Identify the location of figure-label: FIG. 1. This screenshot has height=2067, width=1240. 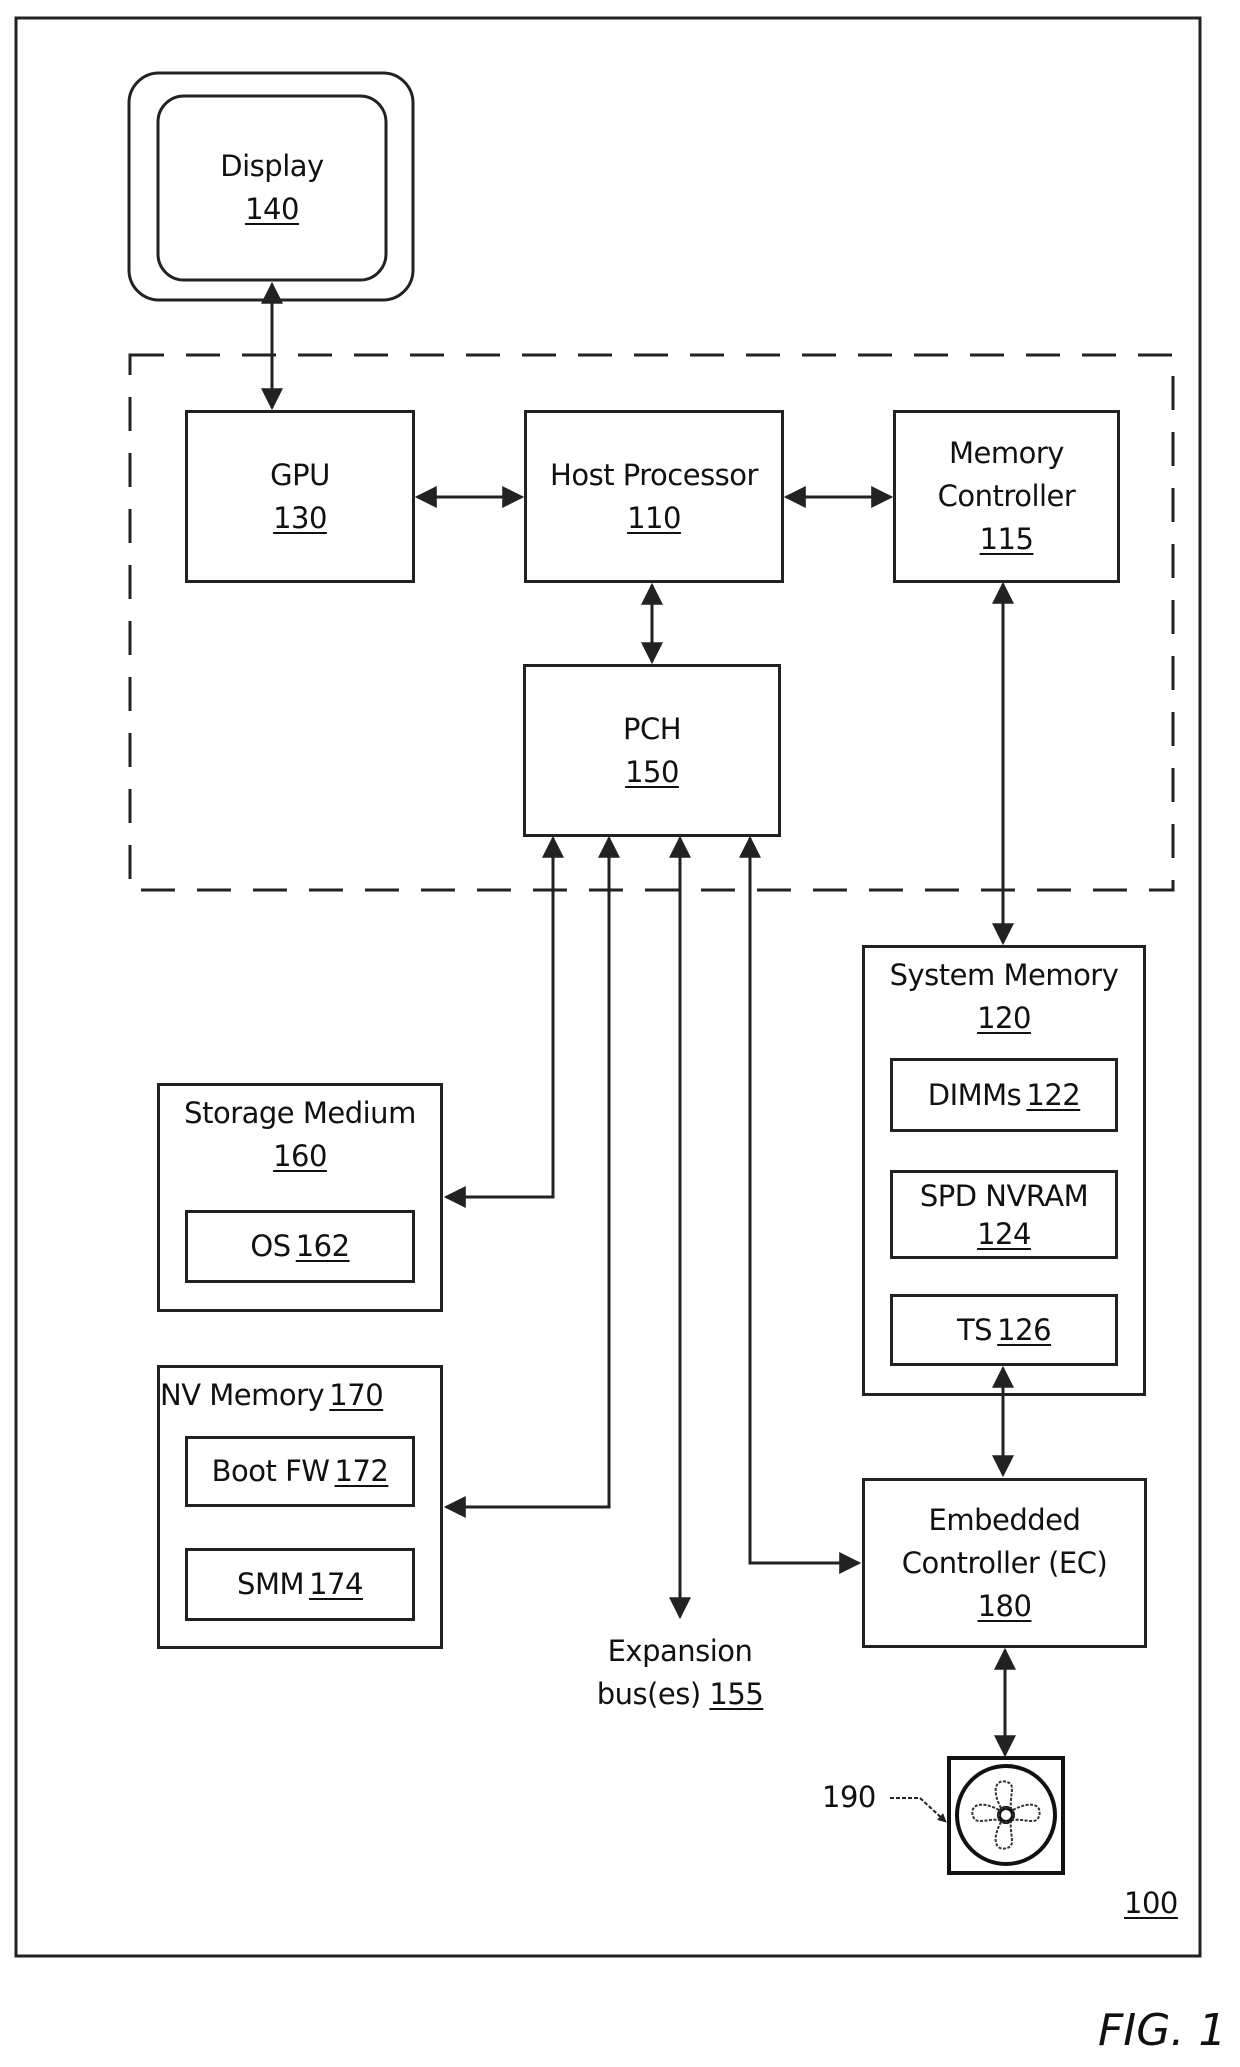
(1162, 2030).